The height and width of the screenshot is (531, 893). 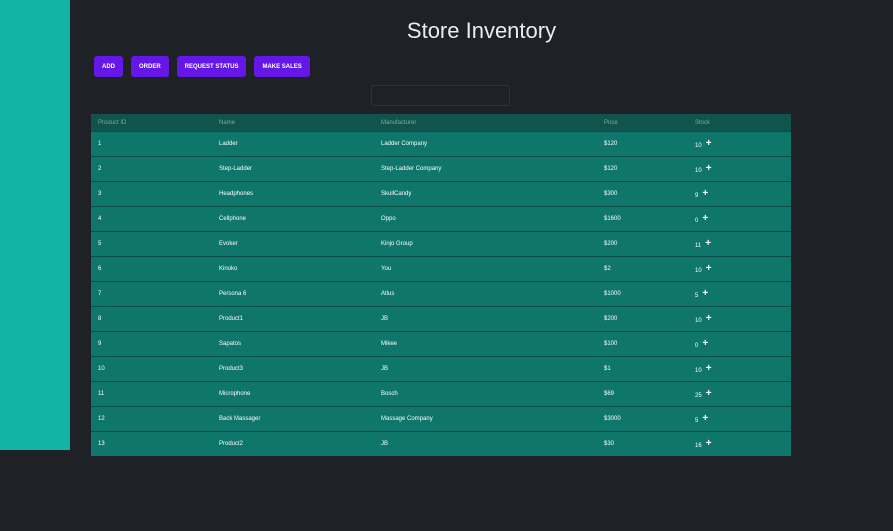 I want to click on stock-value: 5, so click(x=697, y=420).